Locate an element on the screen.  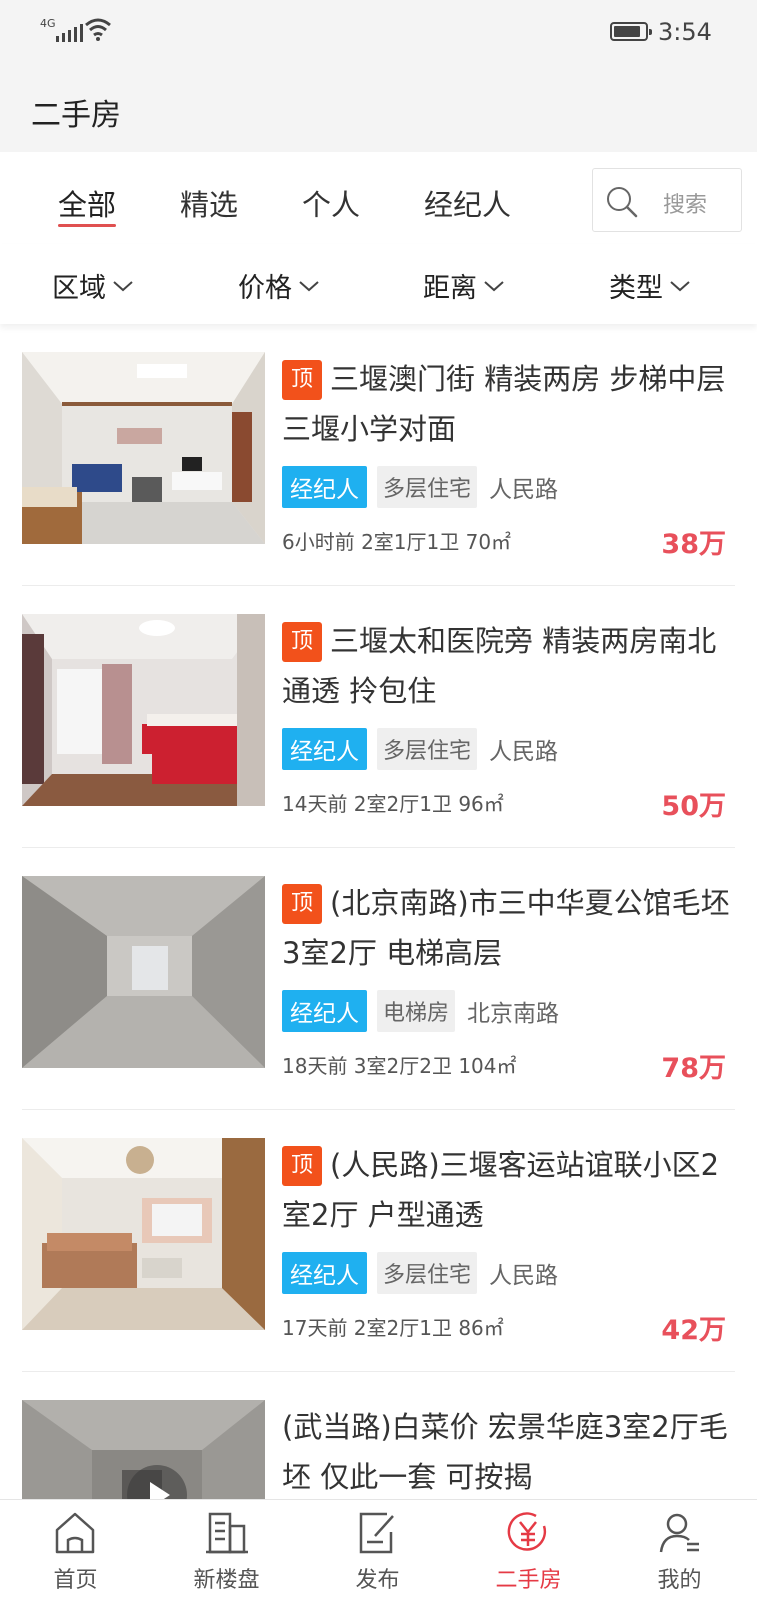
listing-title-text: (北京南路)市三中华夏公馆毛坯3室2厅 电梯高层 is located at coordinates (506, 928).